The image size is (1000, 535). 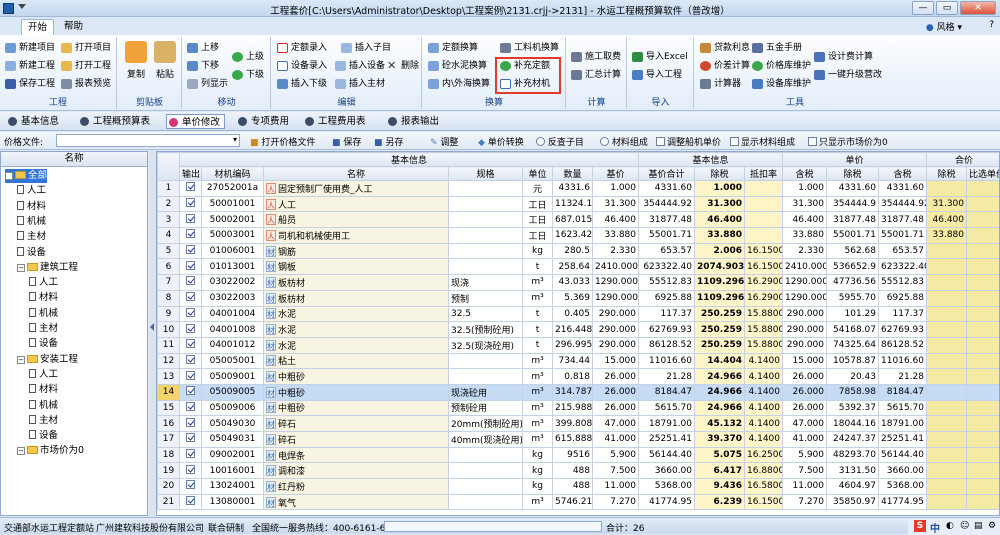 What do you see at coordinates (805, 204) in the screenshot?
I see `inc-tax-price: 31.300` at bounding box center [805, 204].